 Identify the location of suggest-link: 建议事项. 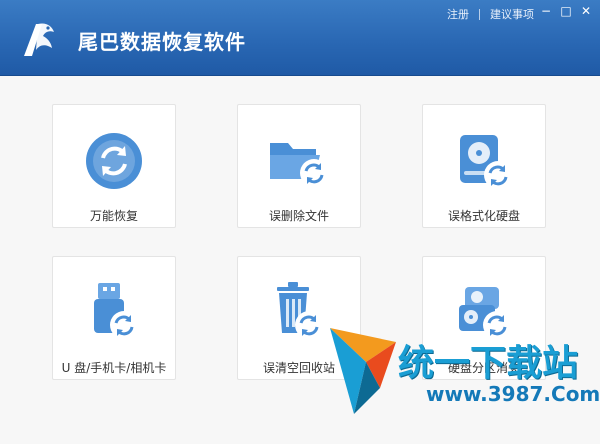
(512, 14).